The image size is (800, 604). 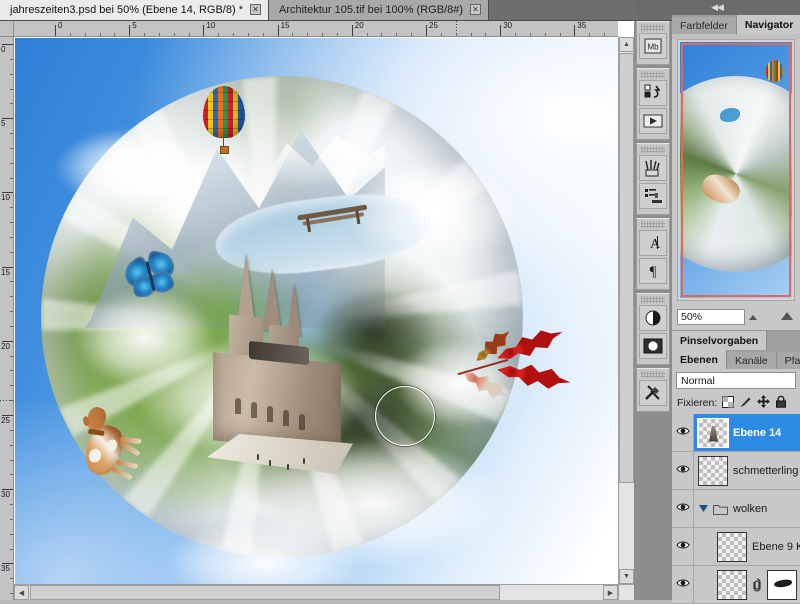 I want to click on character-icon: A, so click(x=653, y=243).